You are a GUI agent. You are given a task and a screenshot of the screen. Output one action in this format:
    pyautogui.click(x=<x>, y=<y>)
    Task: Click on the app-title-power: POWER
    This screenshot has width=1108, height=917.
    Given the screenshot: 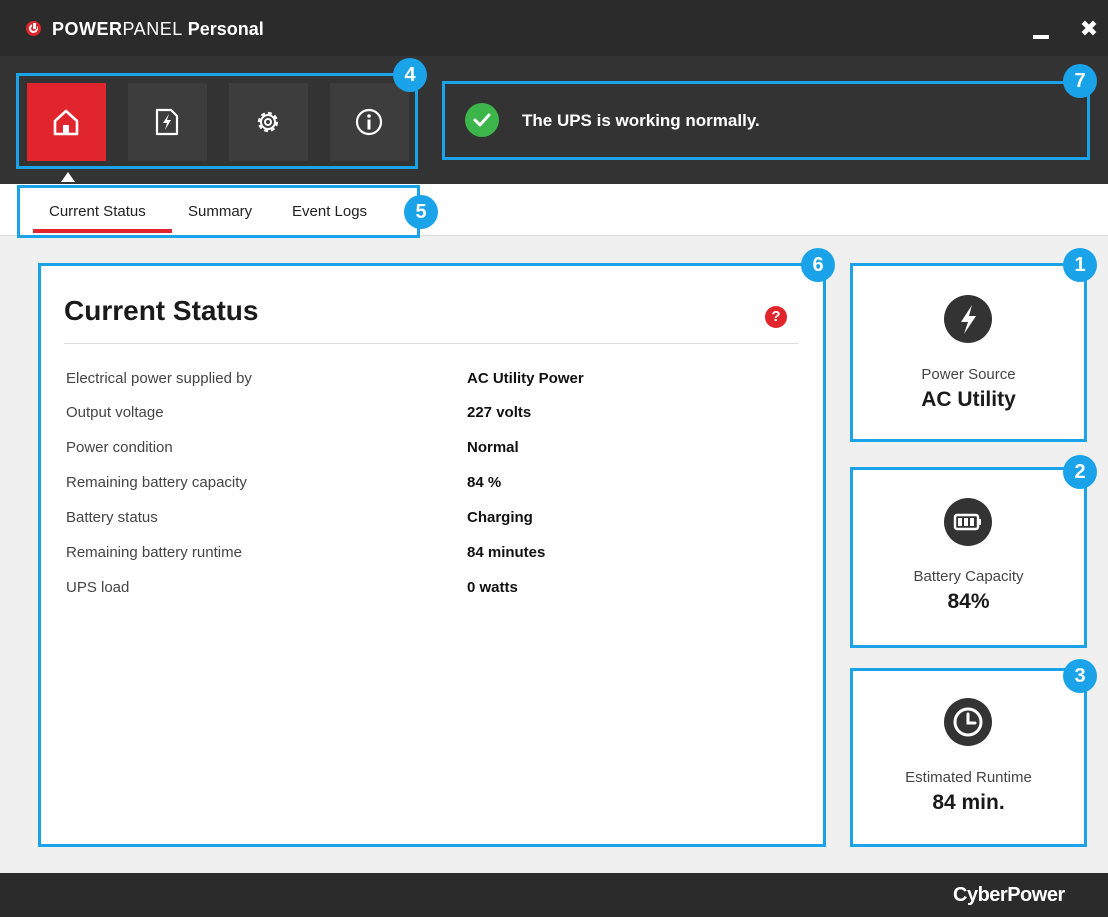 What is the action you would take?
    pyautogui.click(x=87, y=29)
    